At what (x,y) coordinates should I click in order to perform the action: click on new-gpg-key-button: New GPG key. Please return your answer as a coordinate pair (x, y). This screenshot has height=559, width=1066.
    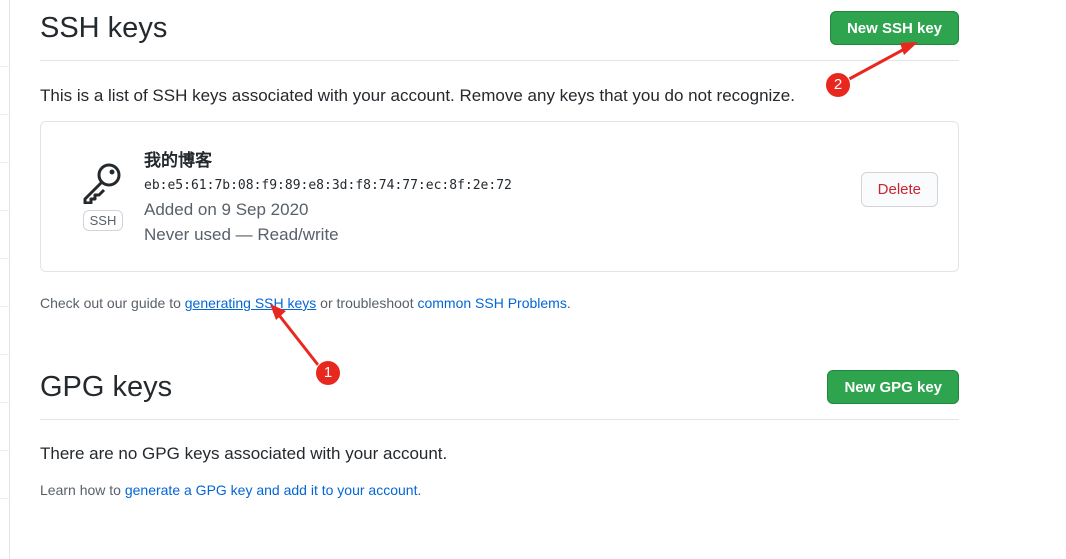
    Looking at the image, I should click on (893, 387).